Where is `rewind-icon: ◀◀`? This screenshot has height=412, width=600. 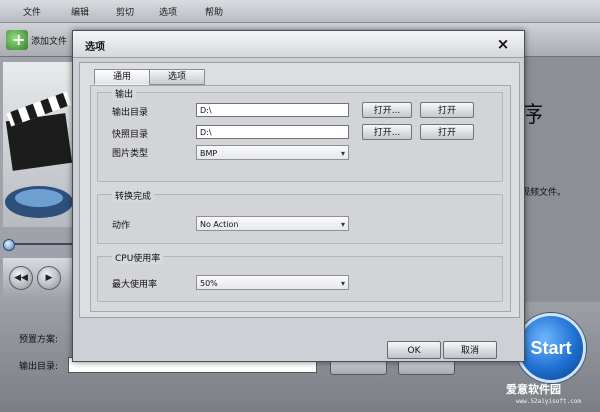
rewind-icon: ◀◀ is located at coordinates (21, 278).